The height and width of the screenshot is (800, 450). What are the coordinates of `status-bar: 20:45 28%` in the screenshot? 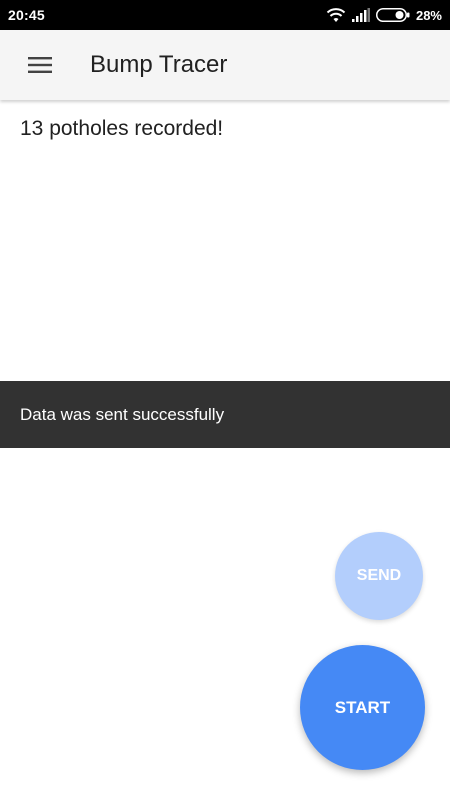 It's located at (225, 15).